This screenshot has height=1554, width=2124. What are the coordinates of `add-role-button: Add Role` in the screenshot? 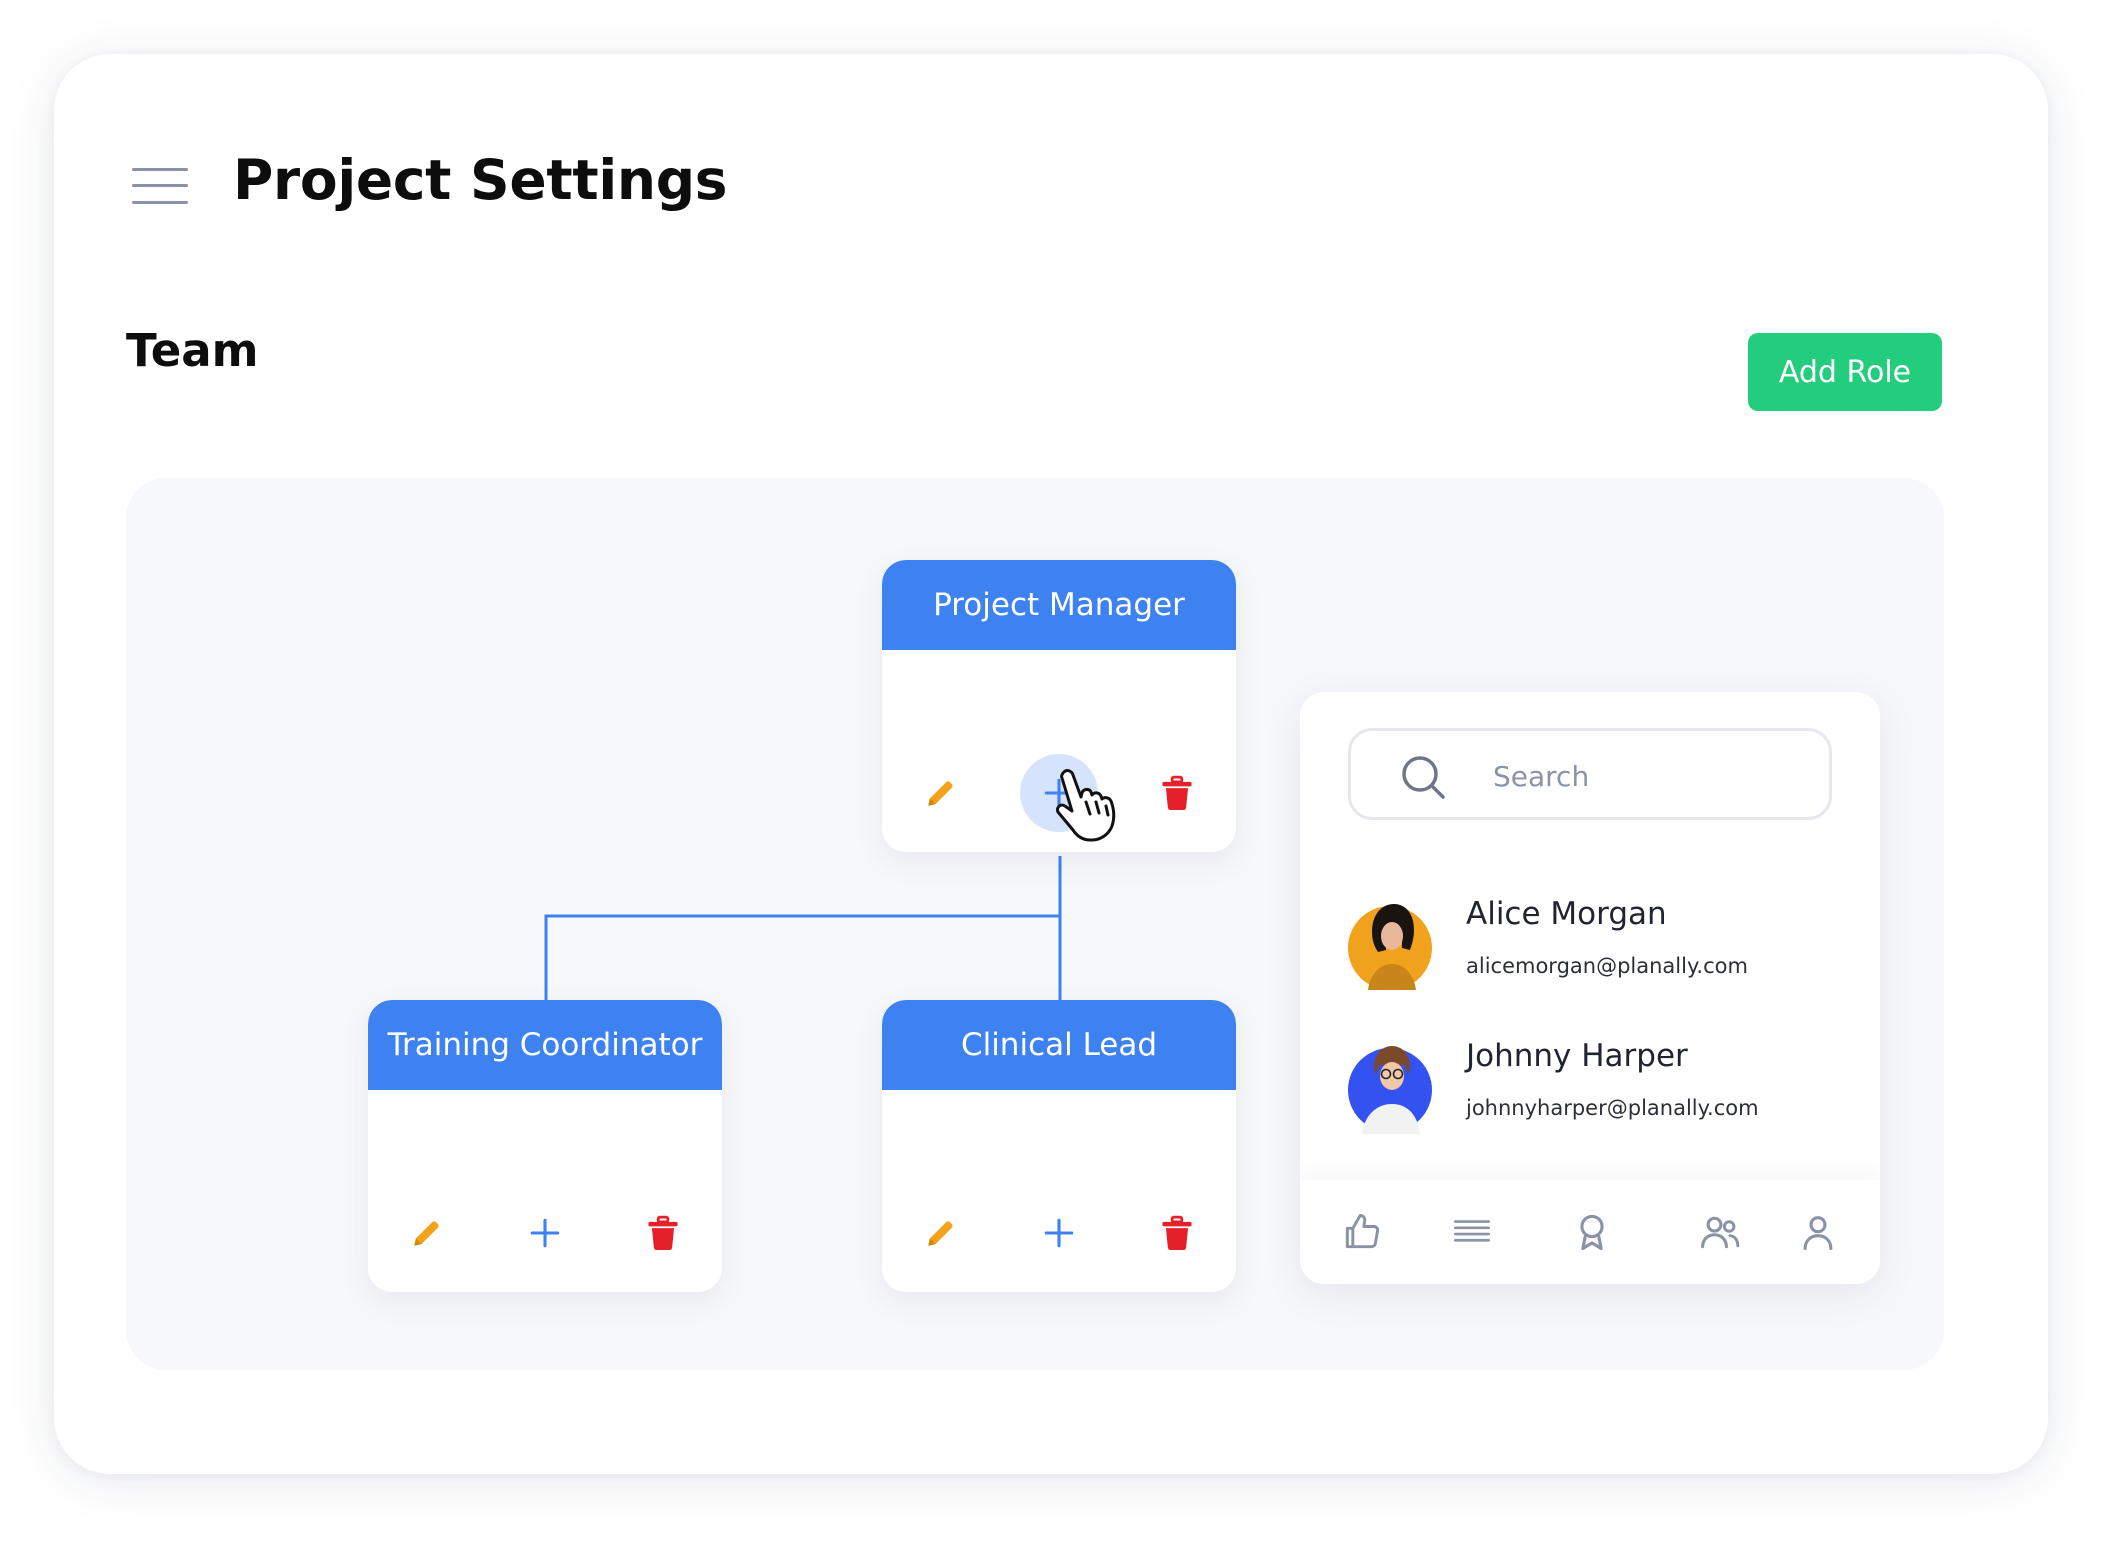 It's located at (1845, 372).